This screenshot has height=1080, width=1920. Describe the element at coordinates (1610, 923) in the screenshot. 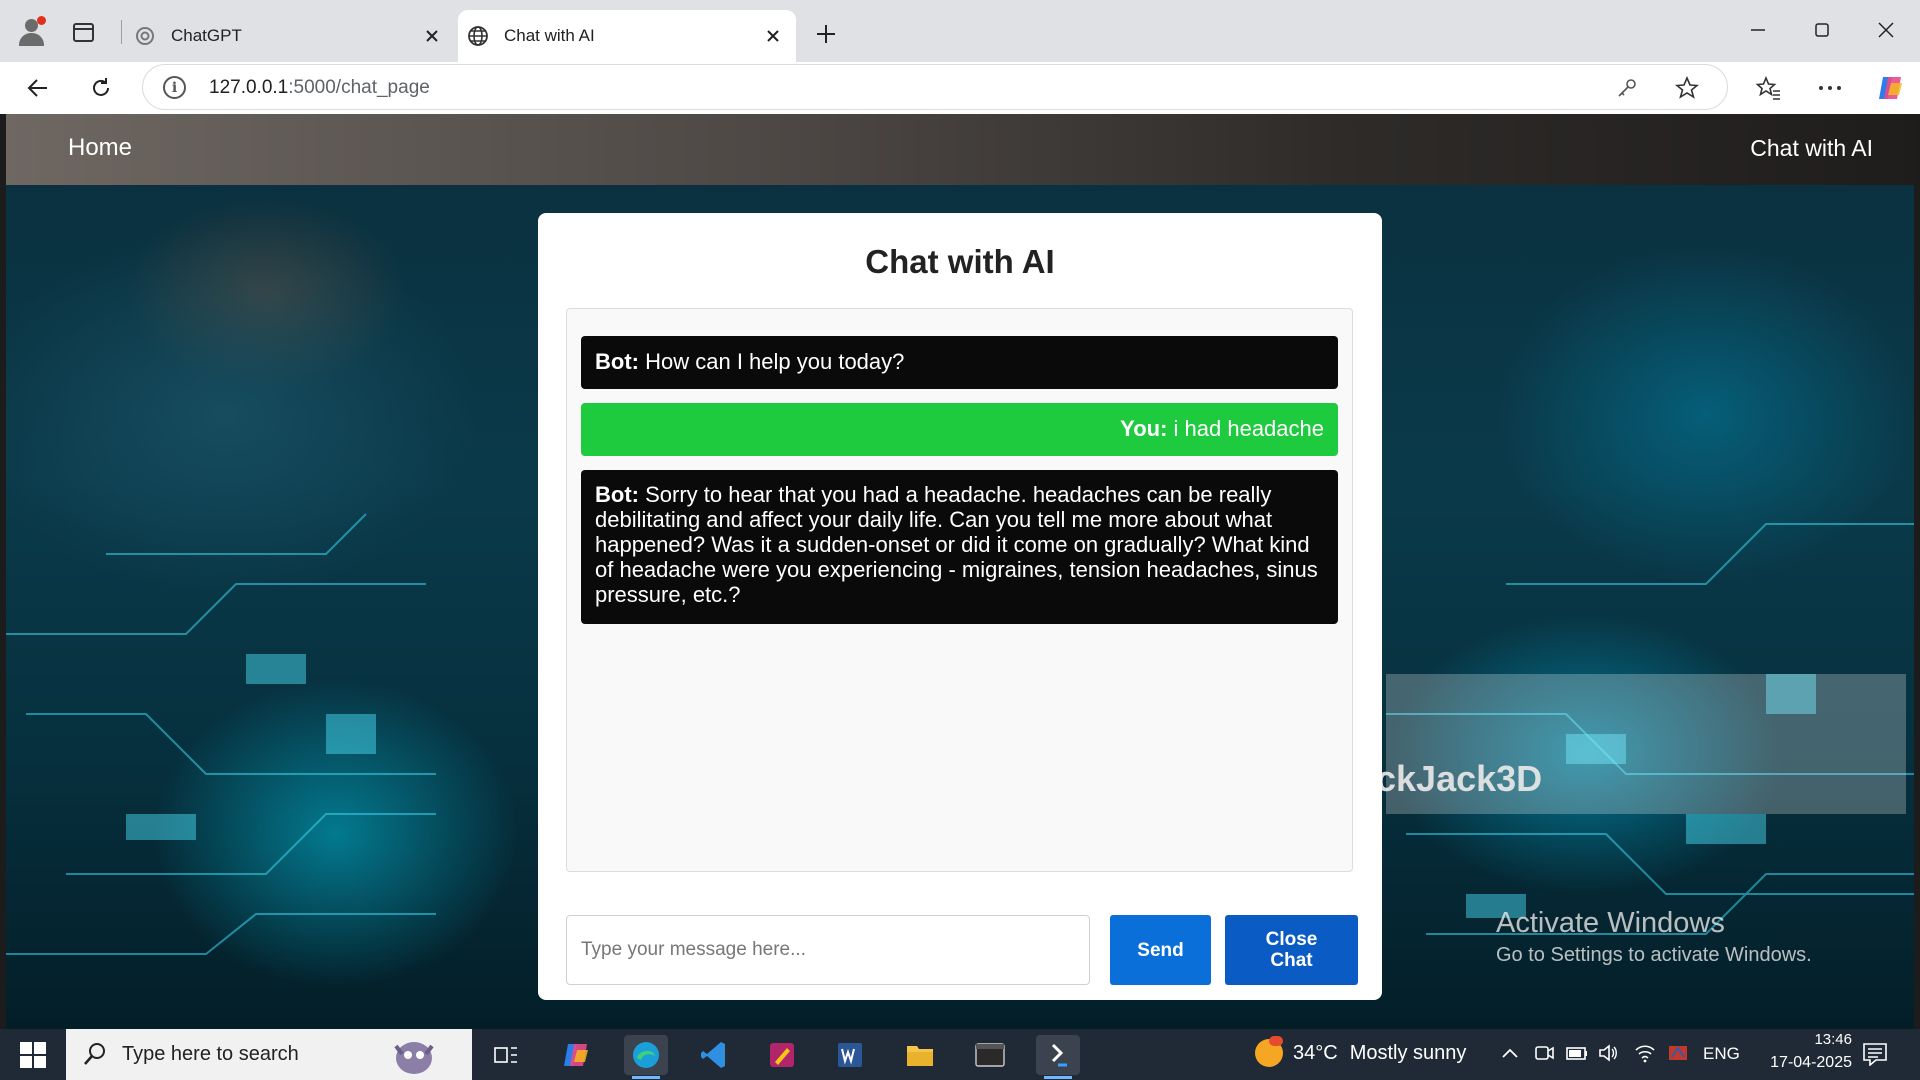

I see `activation-title: Activate Windows` at that location.